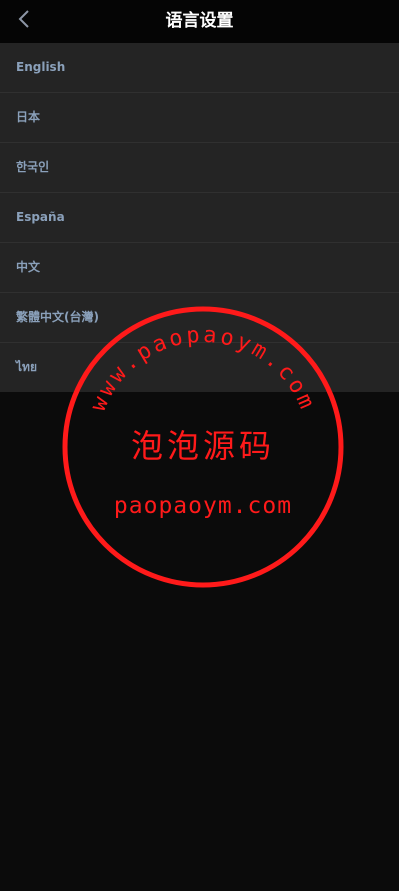 Image resolution: width=399 pixels, height=891 pixels. I want to click on top-bar: 语言设置, so click(199, 21).